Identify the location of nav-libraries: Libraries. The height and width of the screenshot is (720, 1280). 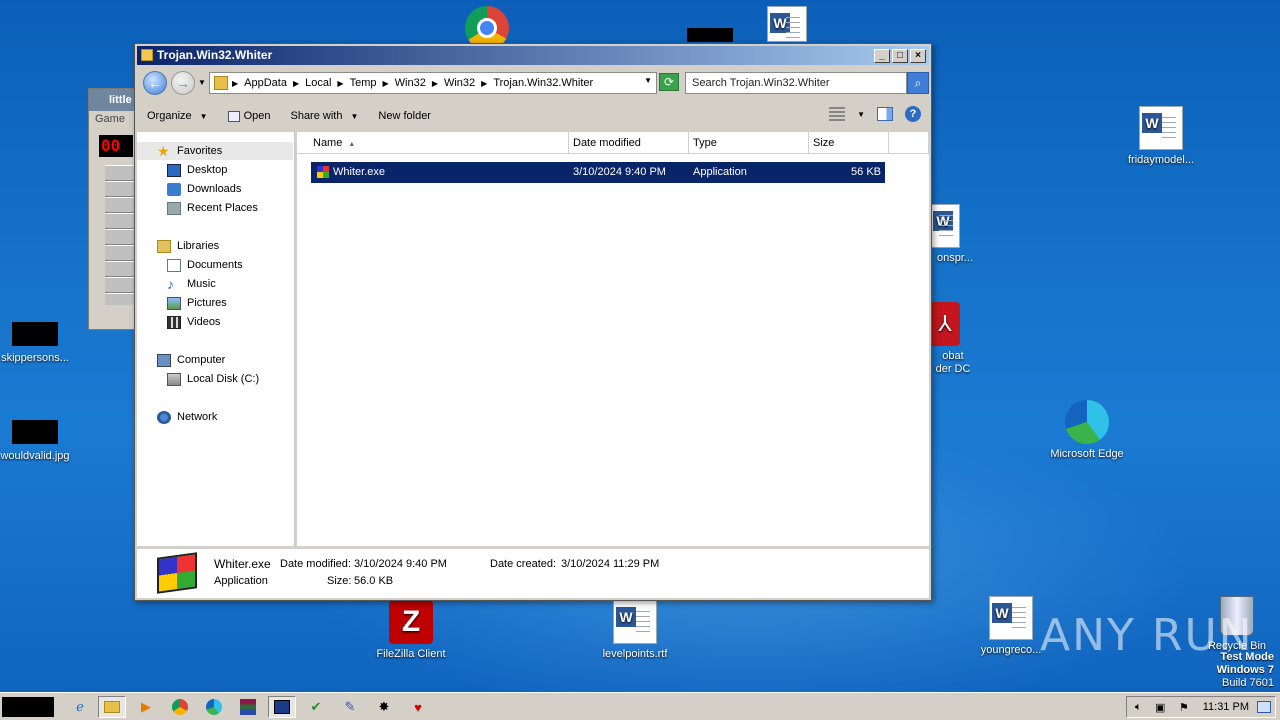
(178, 246).